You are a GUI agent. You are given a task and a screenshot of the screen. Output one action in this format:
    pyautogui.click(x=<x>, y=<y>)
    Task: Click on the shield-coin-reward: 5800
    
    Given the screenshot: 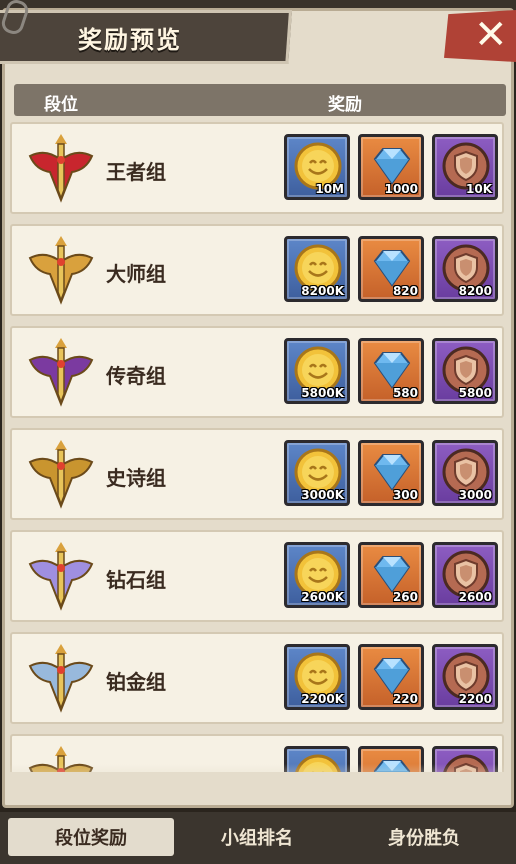 What is the action you would take?
    pyautogui.click(x=465, y=371)
    